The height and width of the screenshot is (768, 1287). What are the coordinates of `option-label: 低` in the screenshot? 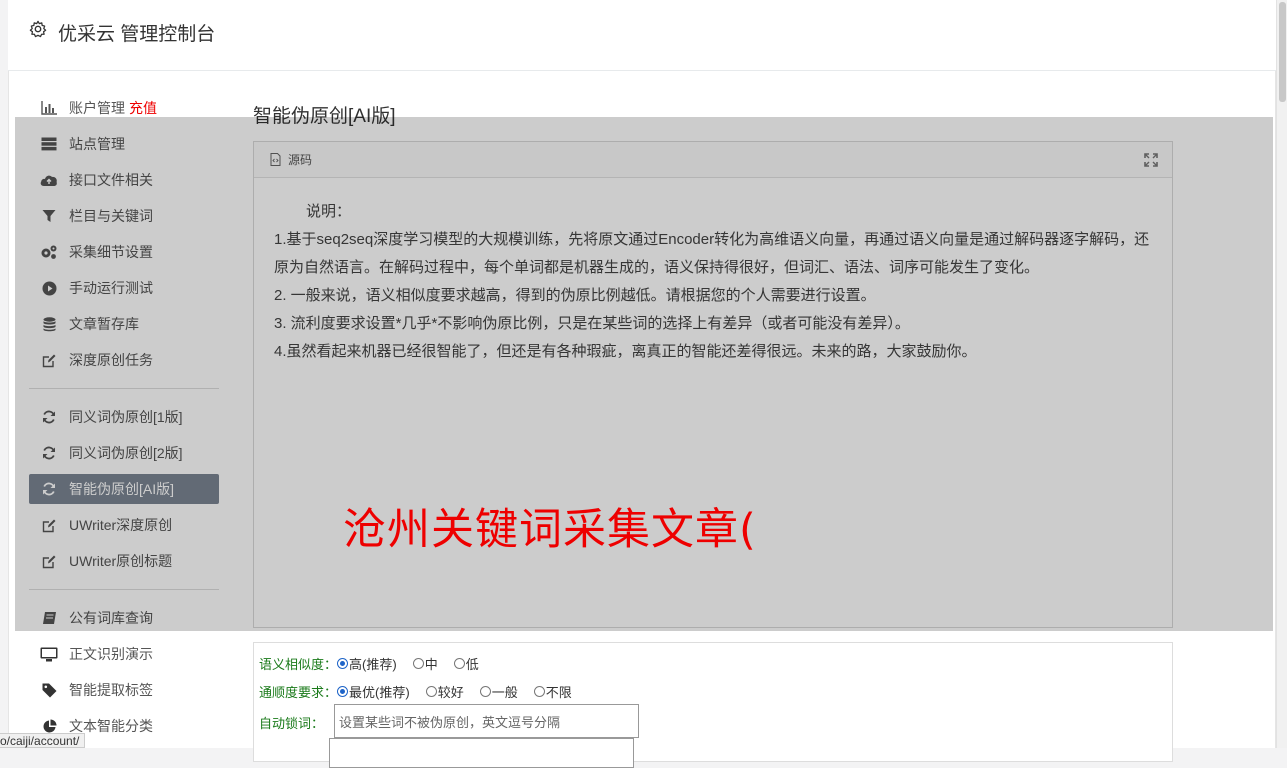 It's located at (472, 664).